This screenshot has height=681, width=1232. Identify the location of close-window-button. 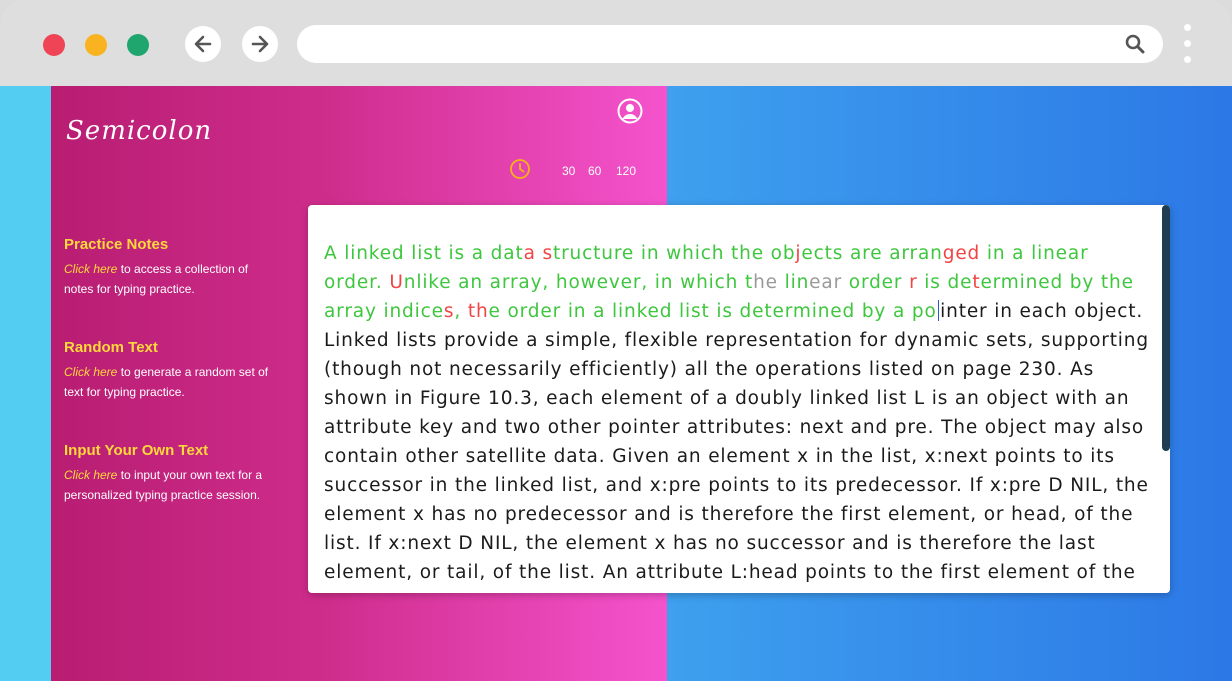
(54, 45).